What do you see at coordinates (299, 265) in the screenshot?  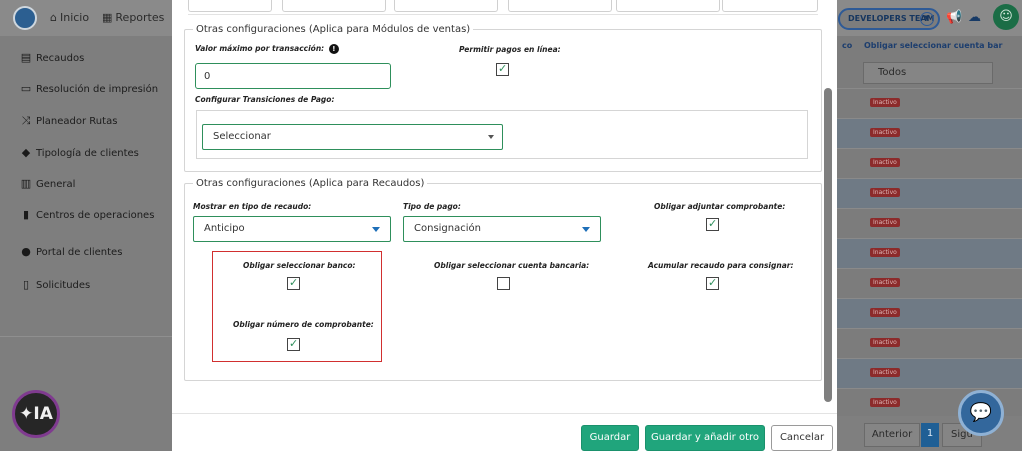 I see `banco-label: Obligar seleccionar banco:` at bounding box center [299, 265].